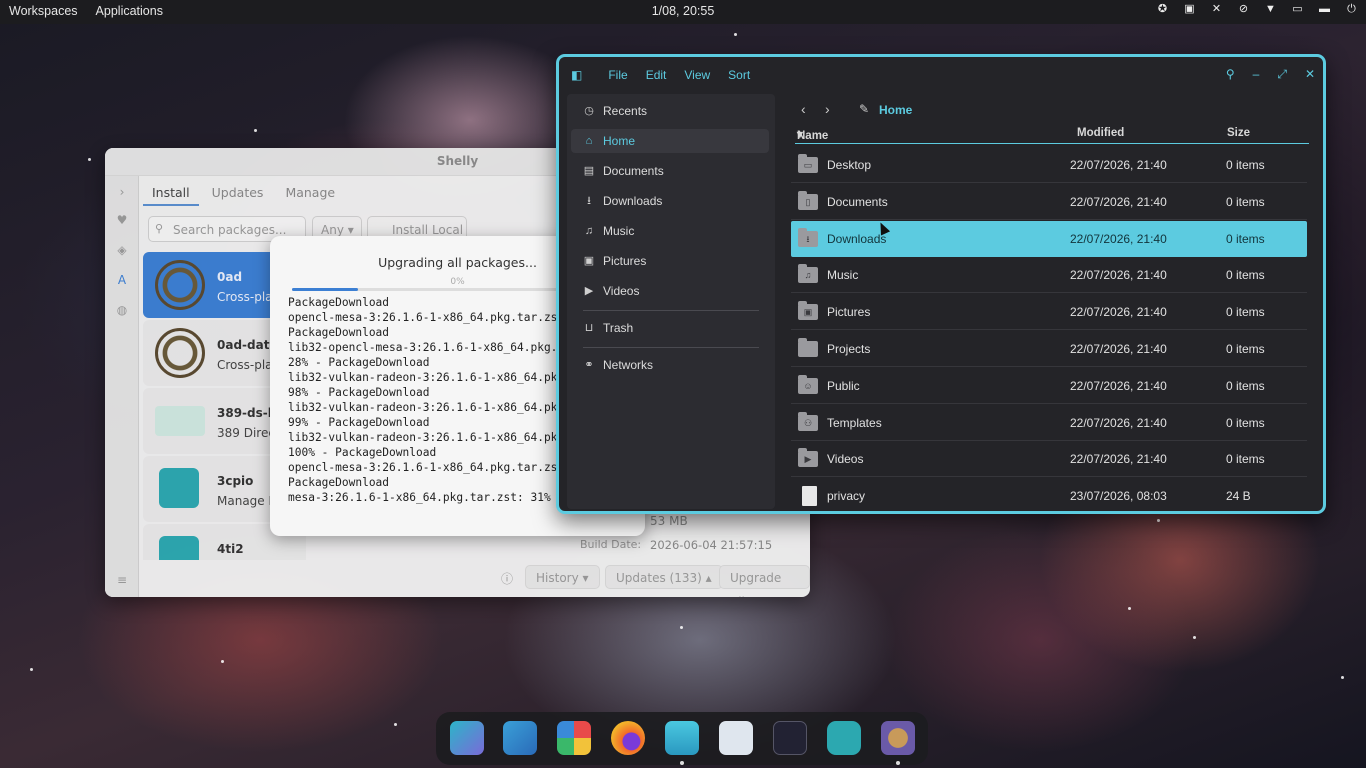  Describe the element at coordinates (633, 201) in the screenshot. I see `sidebar-item-label: Downloads` at that location.